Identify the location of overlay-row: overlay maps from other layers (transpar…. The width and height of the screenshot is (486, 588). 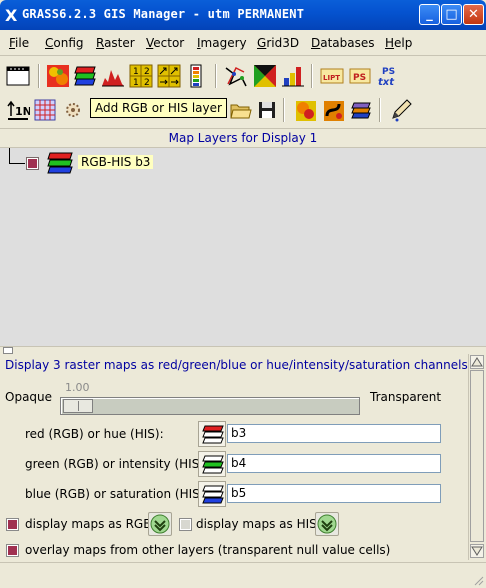
(234, 551).